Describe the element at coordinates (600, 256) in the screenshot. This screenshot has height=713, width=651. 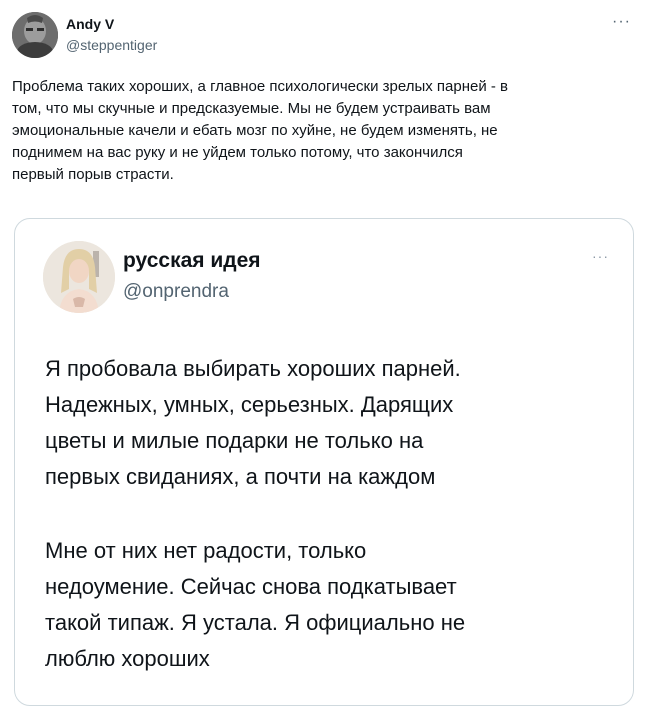
I see `quoted-more-options-icon: ···` at that location.